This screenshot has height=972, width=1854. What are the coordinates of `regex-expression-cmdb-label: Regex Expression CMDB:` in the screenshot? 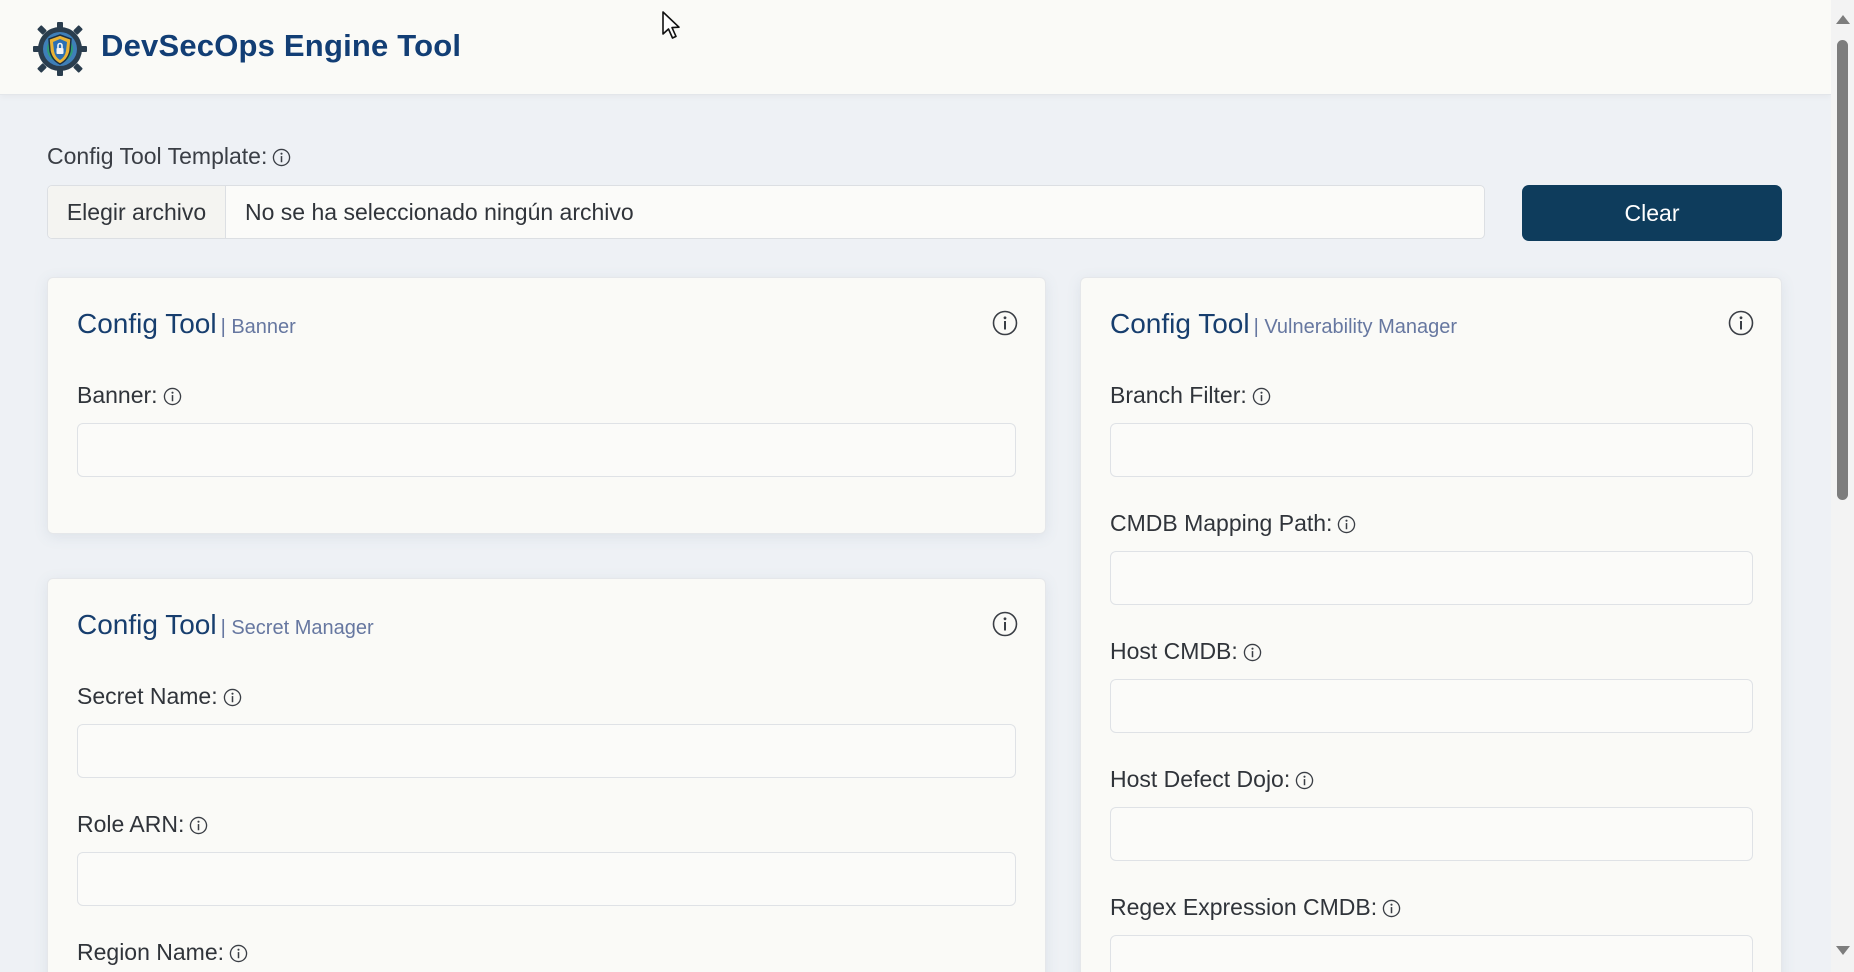 It's located at (1255, 907).